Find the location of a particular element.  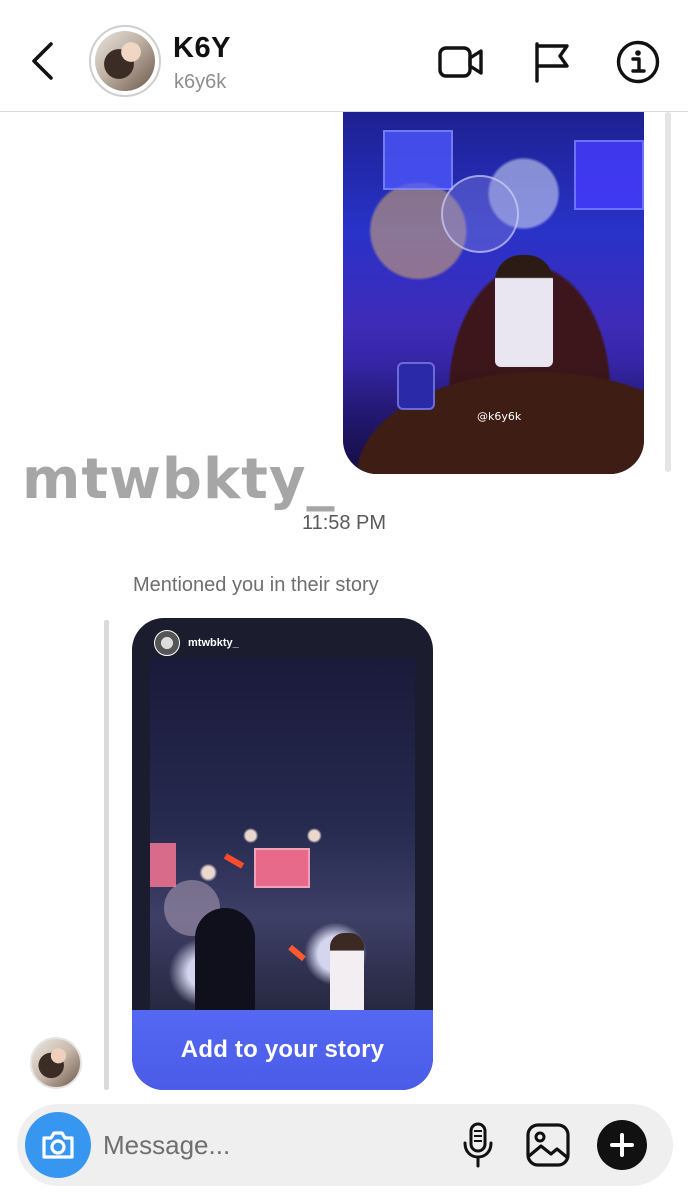

camera-button is located at coordinates (58, 1145).